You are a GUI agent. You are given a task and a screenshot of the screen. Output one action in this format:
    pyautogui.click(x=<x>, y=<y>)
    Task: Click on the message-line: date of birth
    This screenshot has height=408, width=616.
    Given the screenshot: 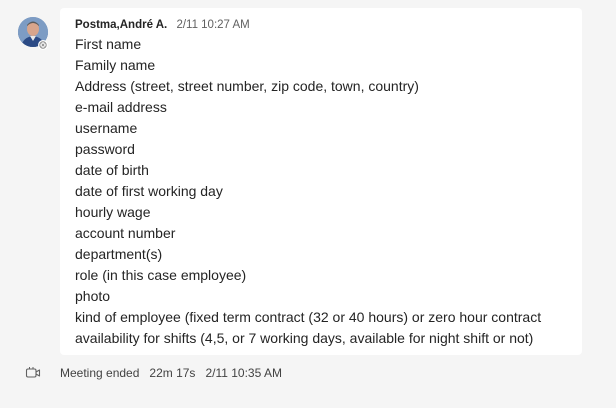 What is the action you would take?
    pyautogui.click(x=112, y=170)
    